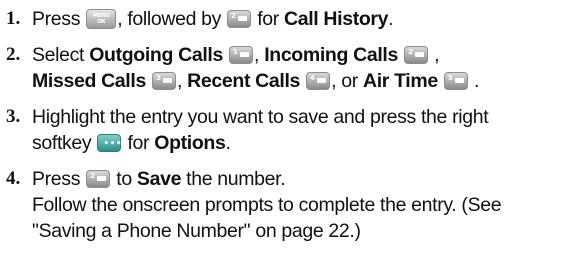 The image size is (576, 276). I want to click on options-label: Options, so click(190, 143).